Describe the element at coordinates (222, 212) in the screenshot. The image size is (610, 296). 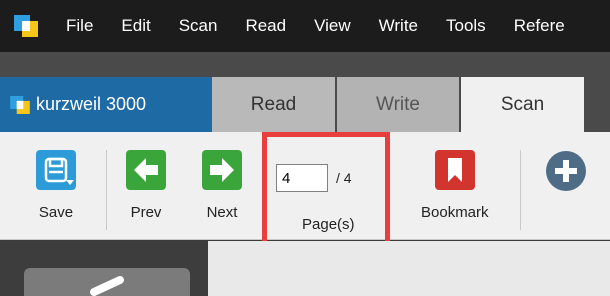
I see `next-label: Next` at that location.